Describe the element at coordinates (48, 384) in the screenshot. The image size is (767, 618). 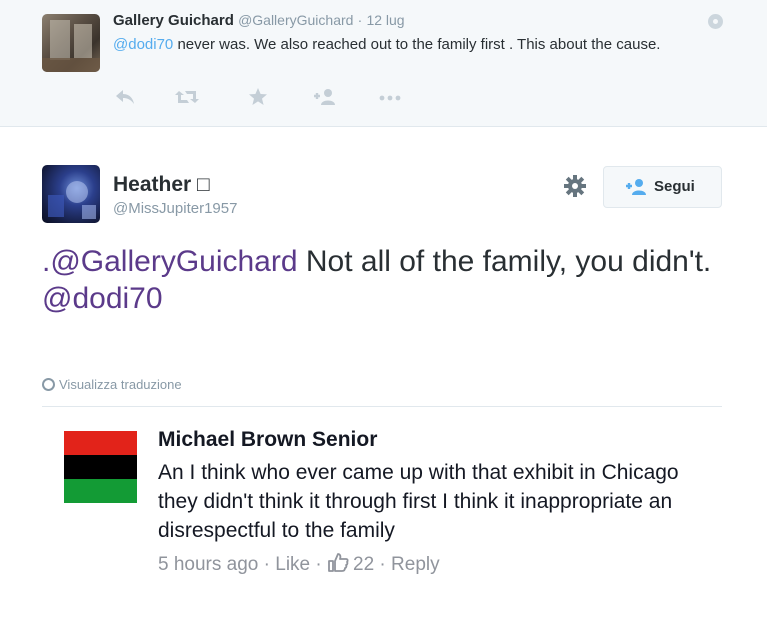
I see `globe-icon` at that location.